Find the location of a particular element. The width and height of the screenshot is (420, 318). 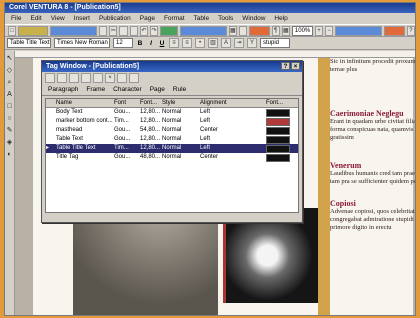

menu-help: Help is located at coordinates (280, 18).